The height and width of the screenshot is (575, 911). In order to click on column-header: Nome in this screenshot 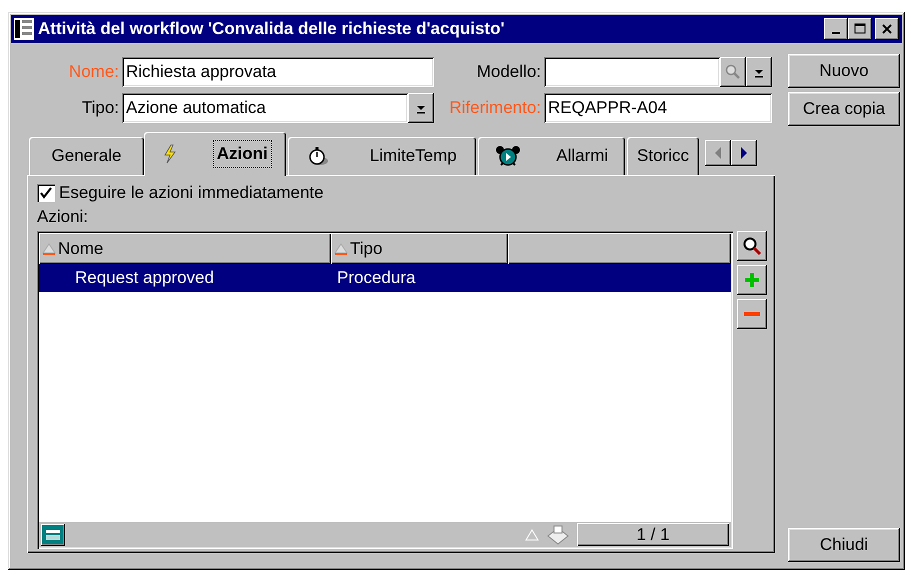, I will do `click(185, 248)`.